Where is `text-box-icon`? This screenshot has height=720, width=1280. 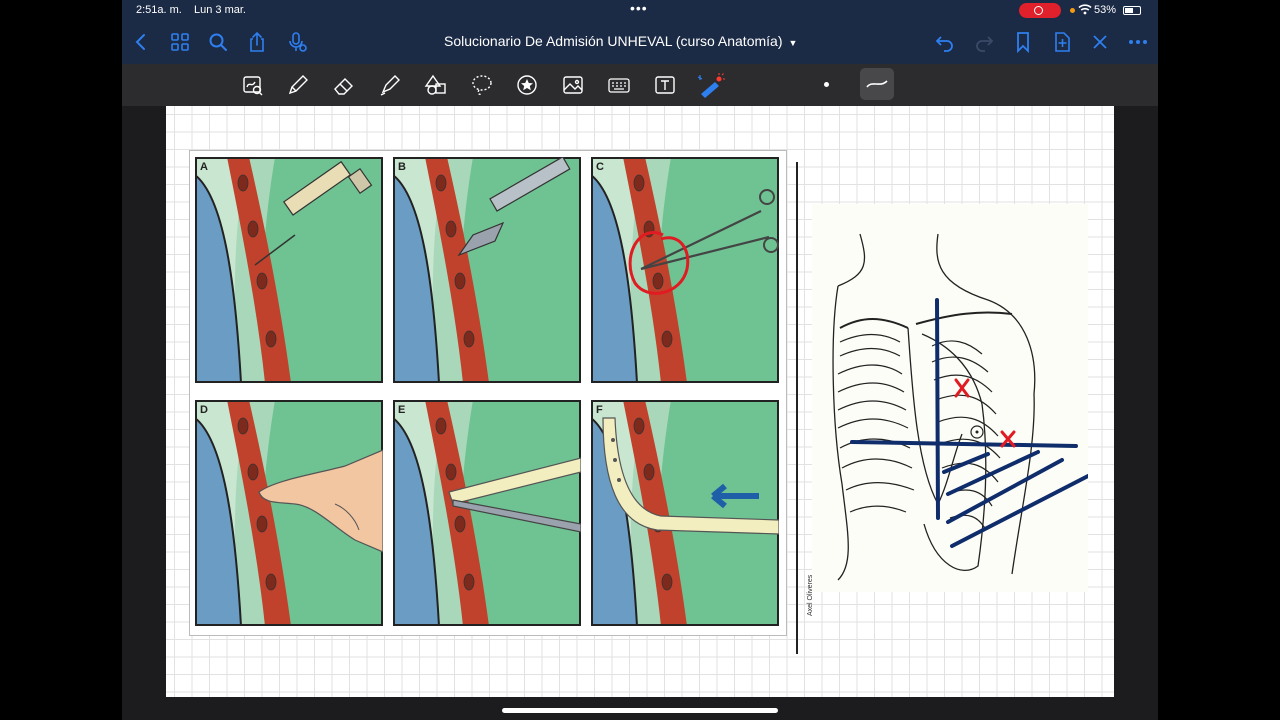
text-box-icon is located at coordinates (665, 85).